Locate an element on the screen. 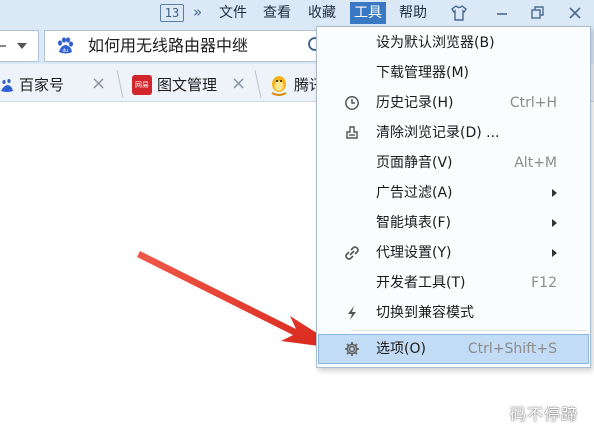  tab-baijiahao: 百家号 × is located at coordinates (59, 85).